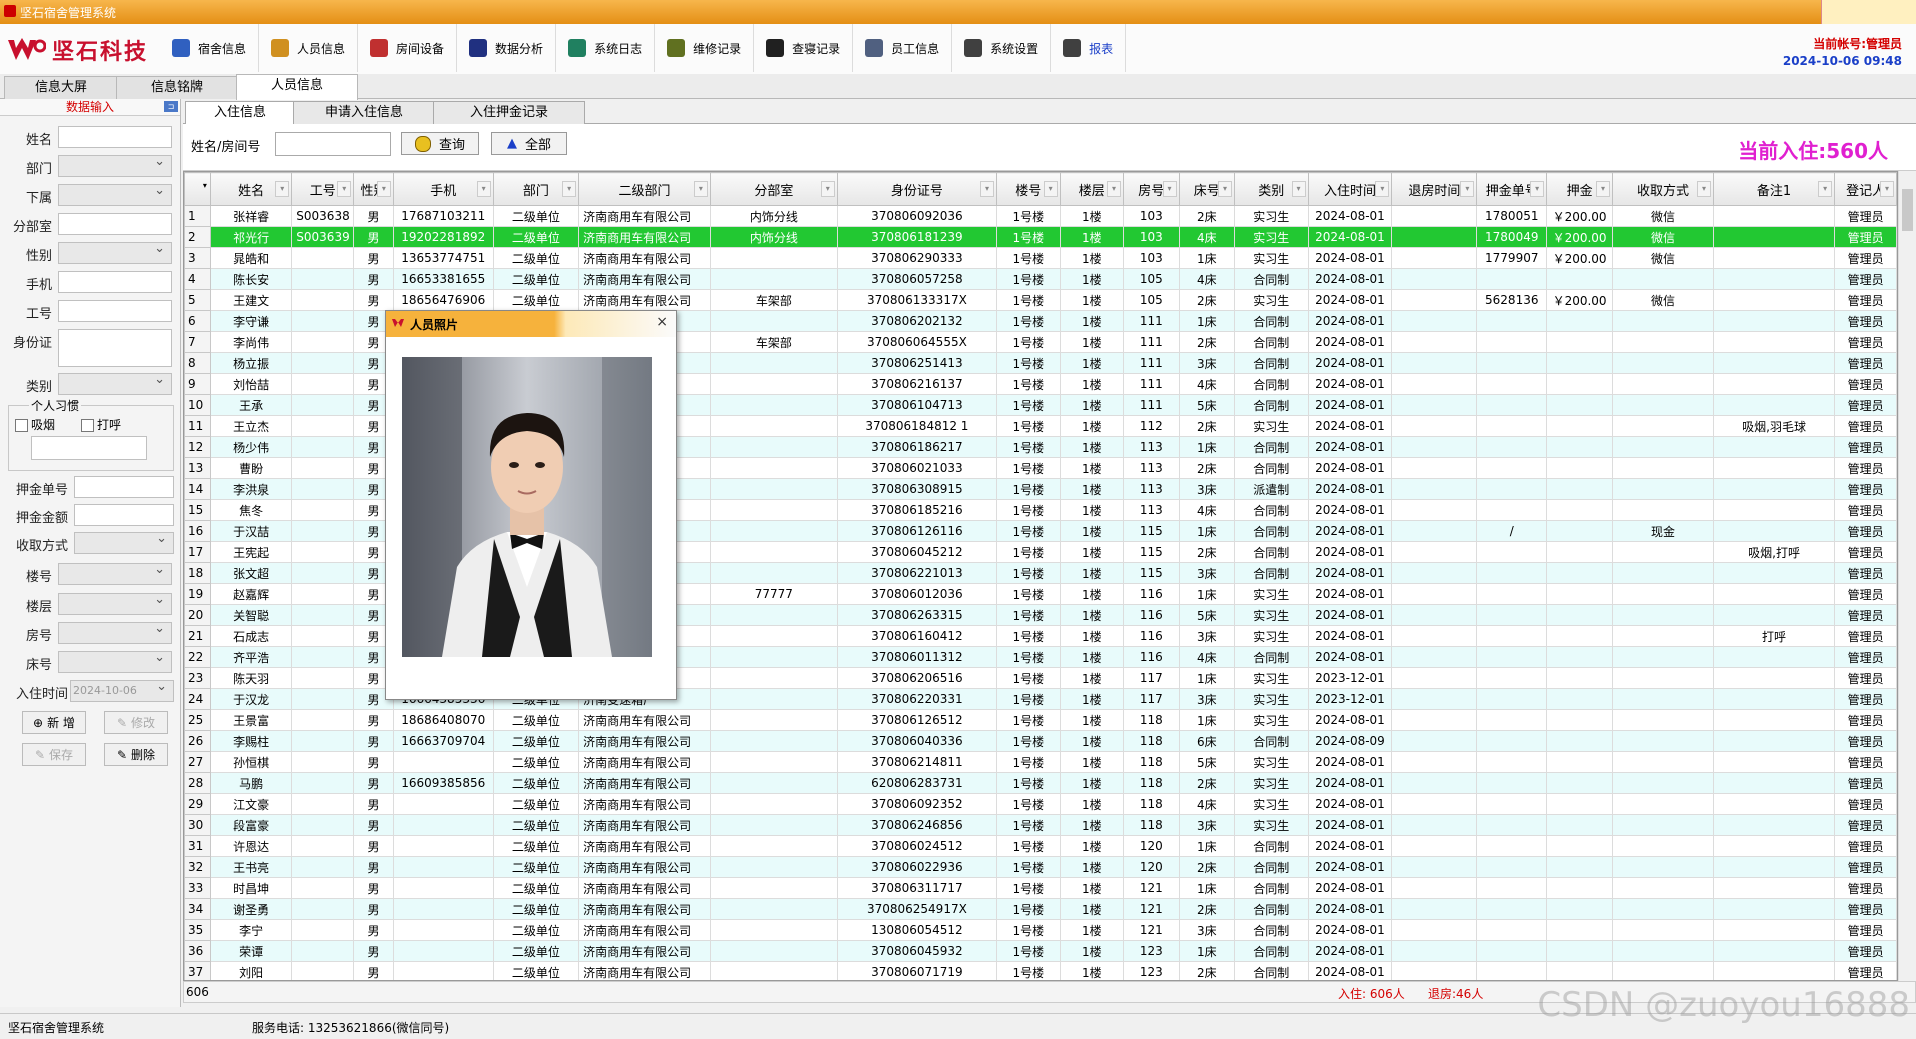 The image size is (1916, 1039). I want to click on branch-input, so click(115, 224).